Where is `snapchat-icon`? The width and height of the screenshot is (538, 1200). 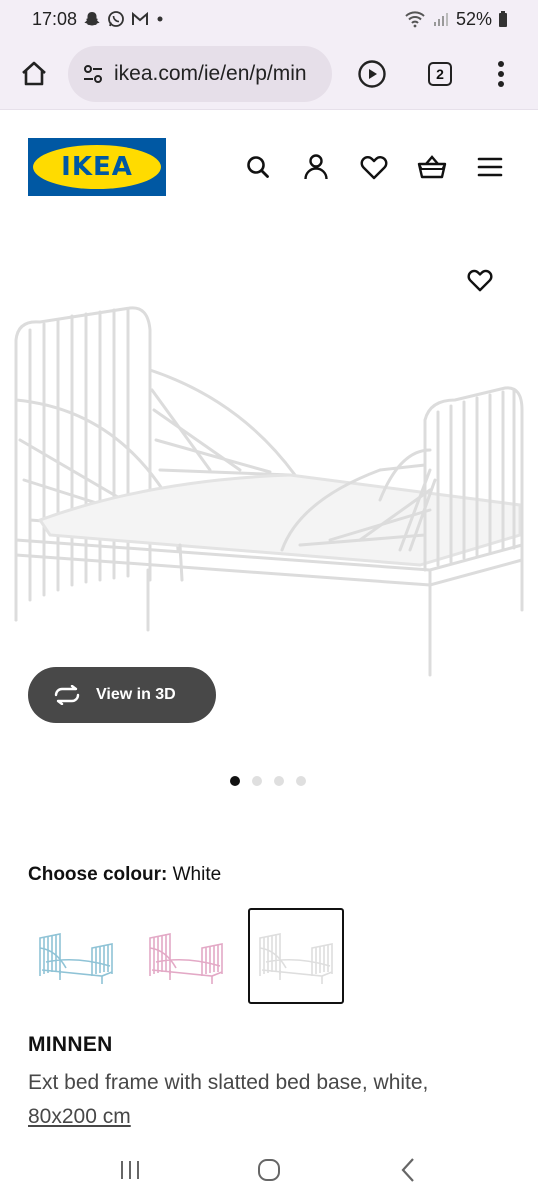 snapchat-icon is located at coordinates (92, 19).